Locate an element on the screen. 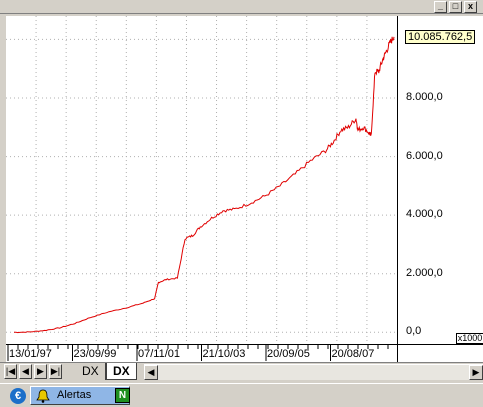 Image resolution: width=483 pixels, height=407 pixels. status-bar: € Alertas N is located at coordinates (241, 395).